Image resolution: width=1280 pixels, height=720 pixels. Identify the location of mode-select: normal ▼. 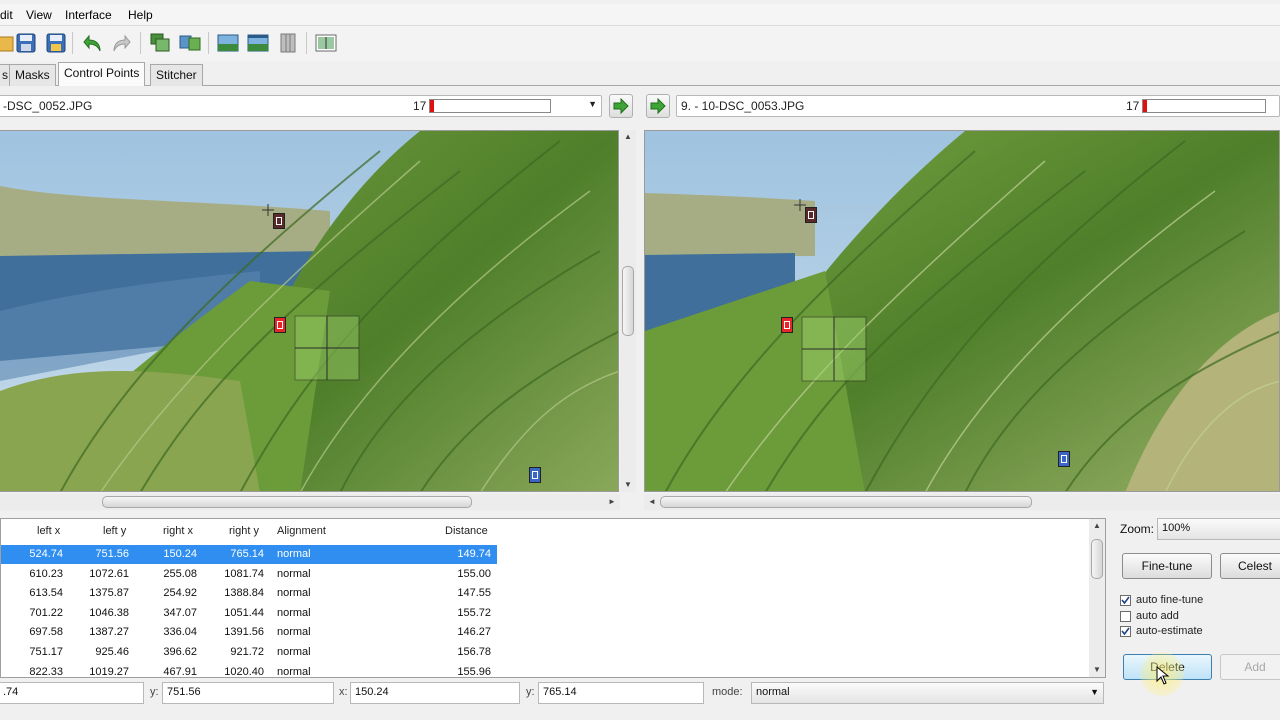
(927, 693).